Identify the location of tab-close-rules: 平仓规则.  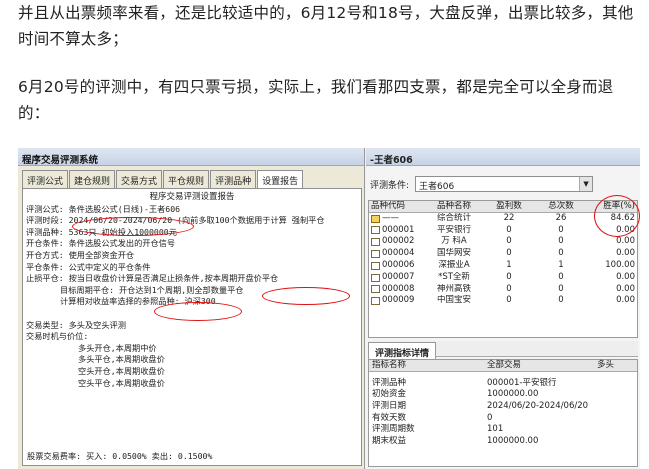
(186, 179).